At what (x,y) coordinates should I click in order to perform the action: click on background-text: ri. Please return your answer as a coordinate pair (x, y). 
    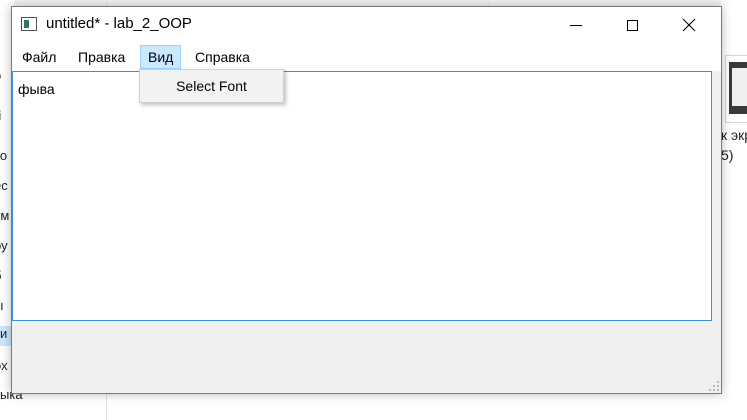
    Looking at the image, I should click on (0, 115).